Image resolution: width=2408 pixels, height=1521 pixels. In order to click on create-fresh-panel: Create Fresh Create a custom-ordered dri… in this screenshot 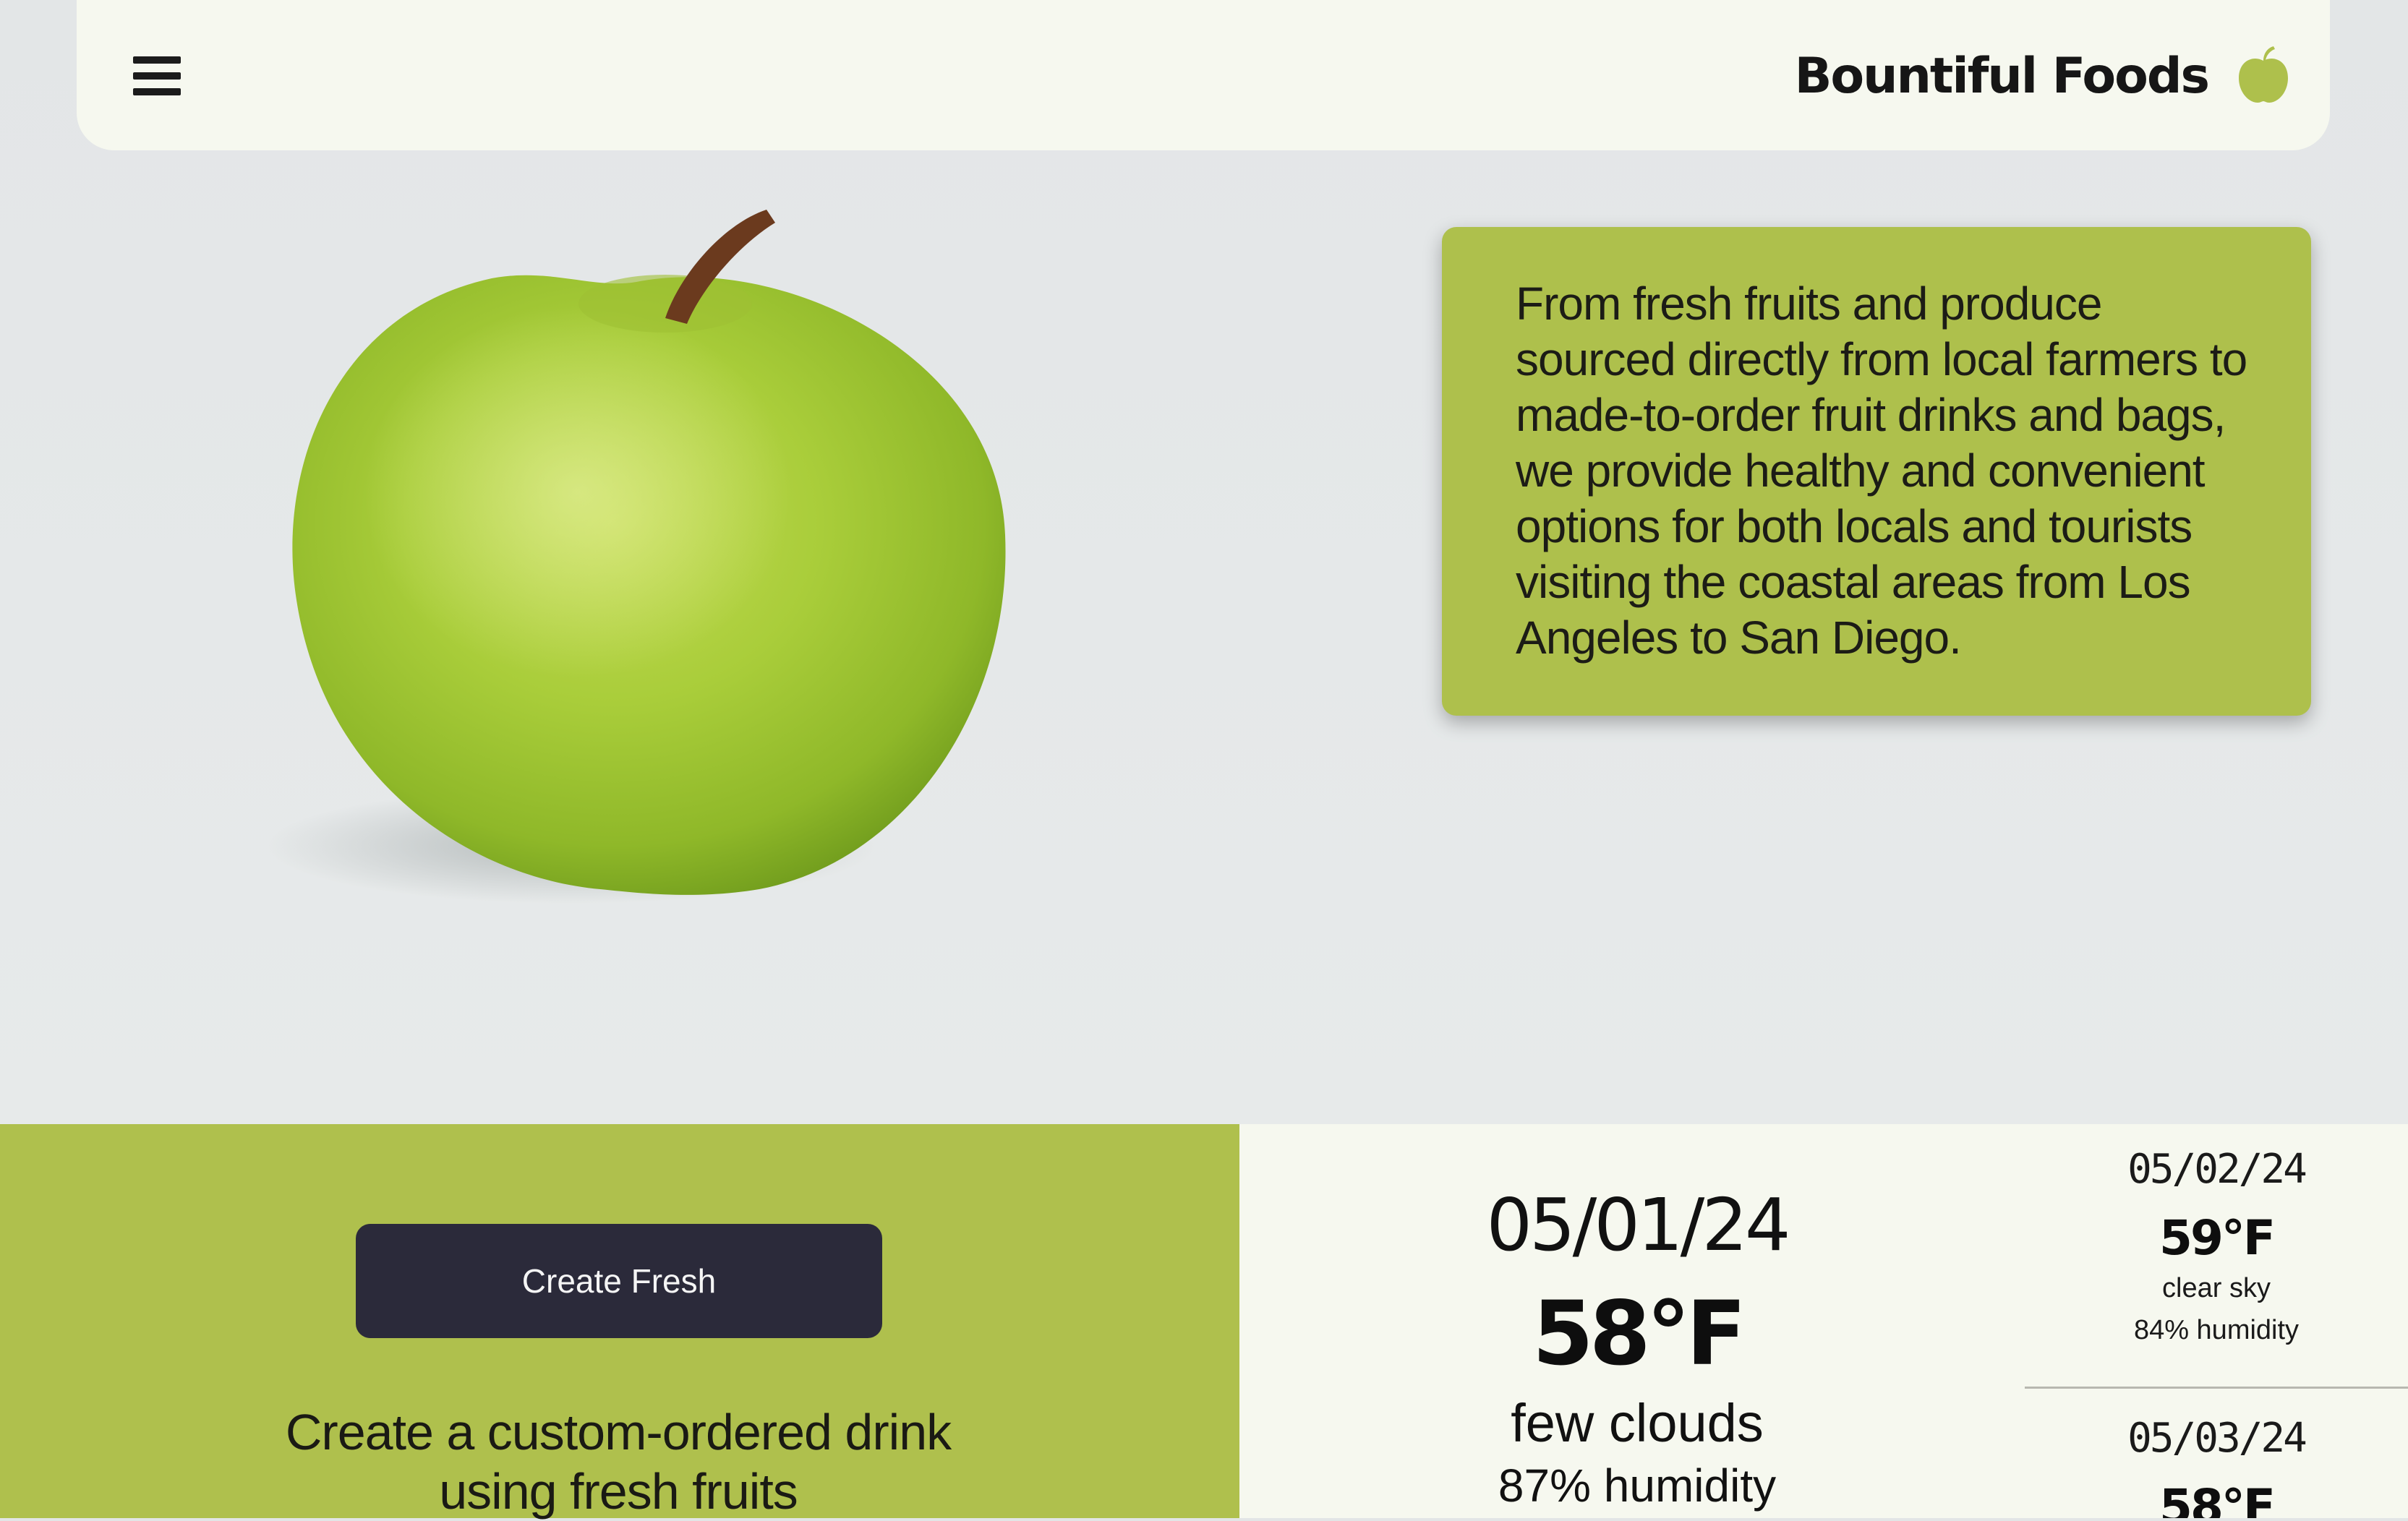, I will do `click(619, 1322)`.